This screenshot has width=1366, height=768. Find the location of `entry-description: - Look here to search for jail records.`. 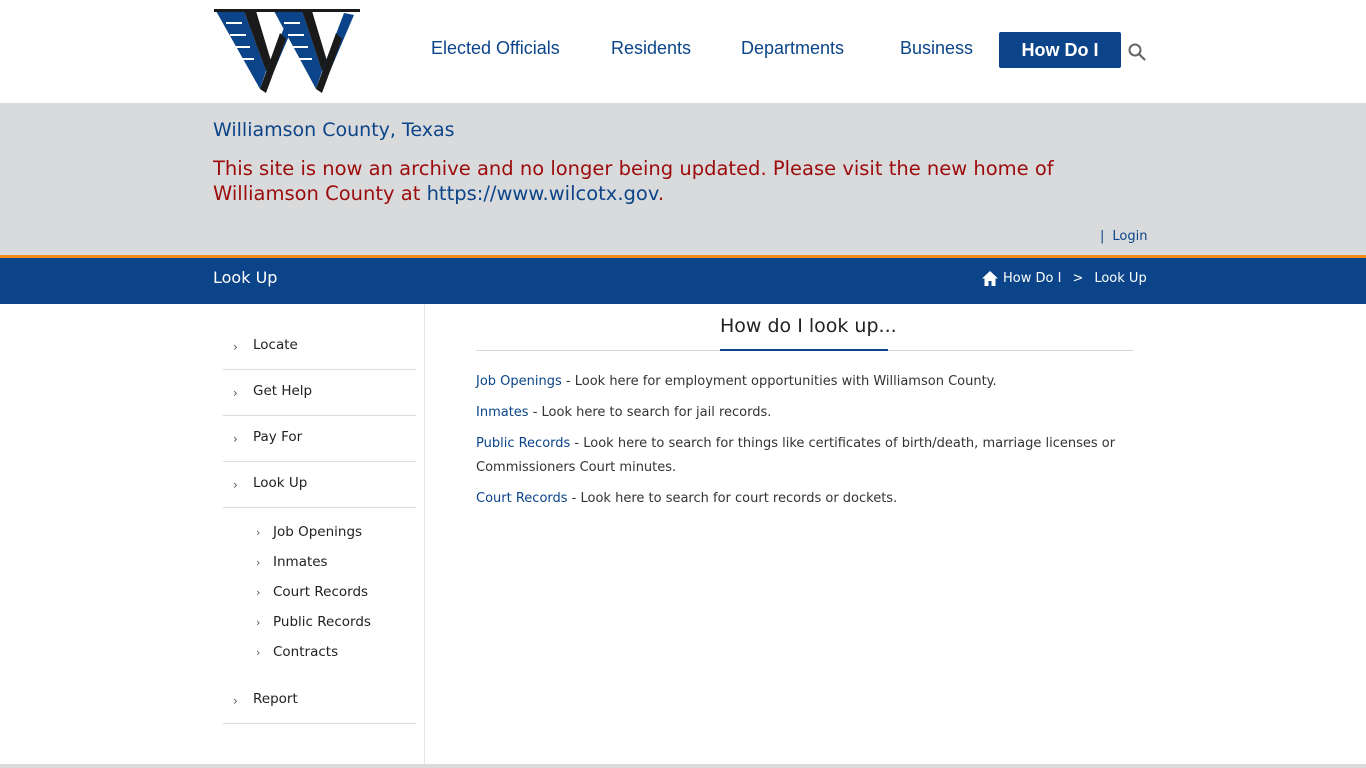

entry-description: - Look here to search for jail records. is located at coordinates (650, 412).